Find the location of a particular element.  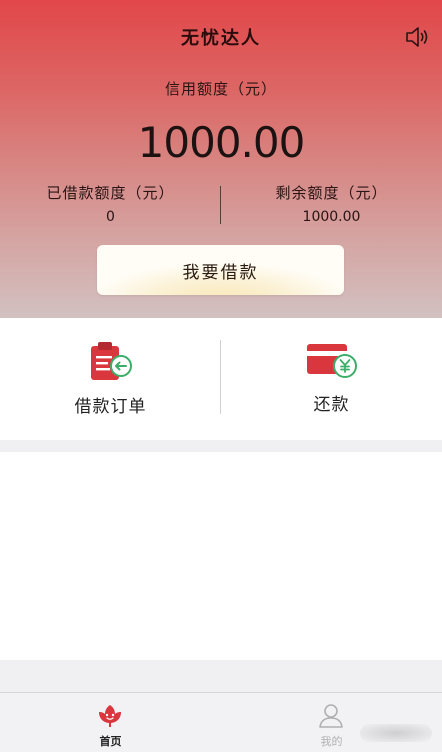

person-icon is located at coordinates (331, 716).